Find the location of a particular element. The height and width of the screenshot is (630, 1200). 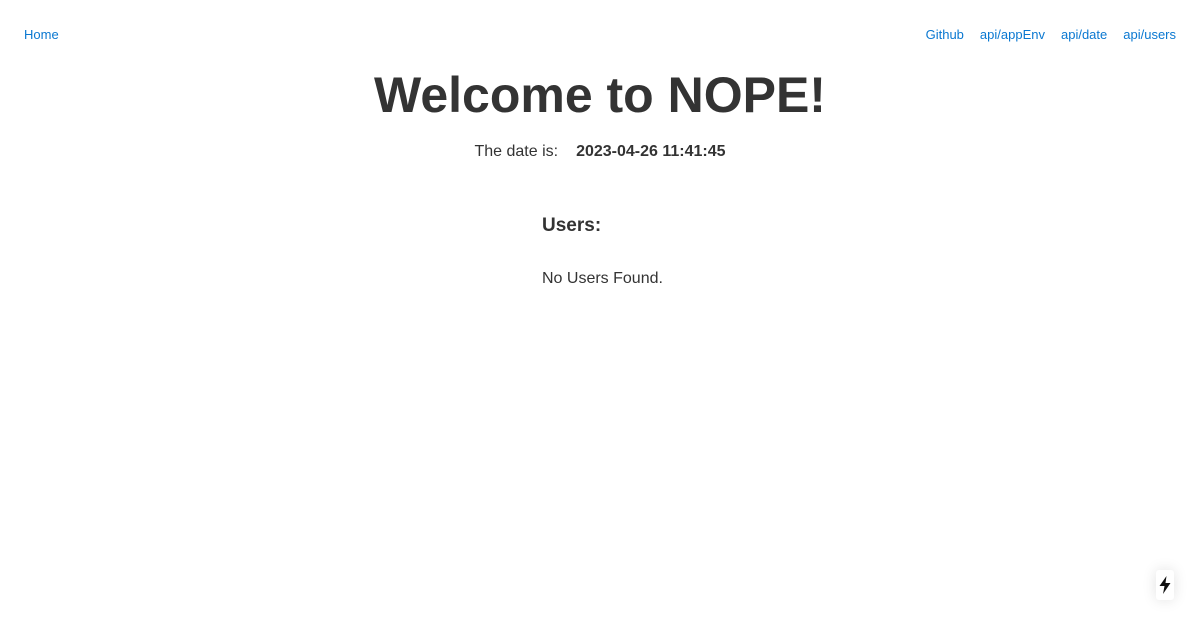

dev-indicator-button is located at coordinates (1165, 585).